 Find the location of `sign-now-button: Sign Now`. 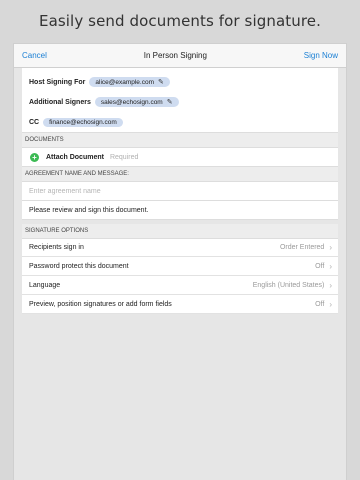

sign-now-button: Sign Now is located at coordinates (321, 55).